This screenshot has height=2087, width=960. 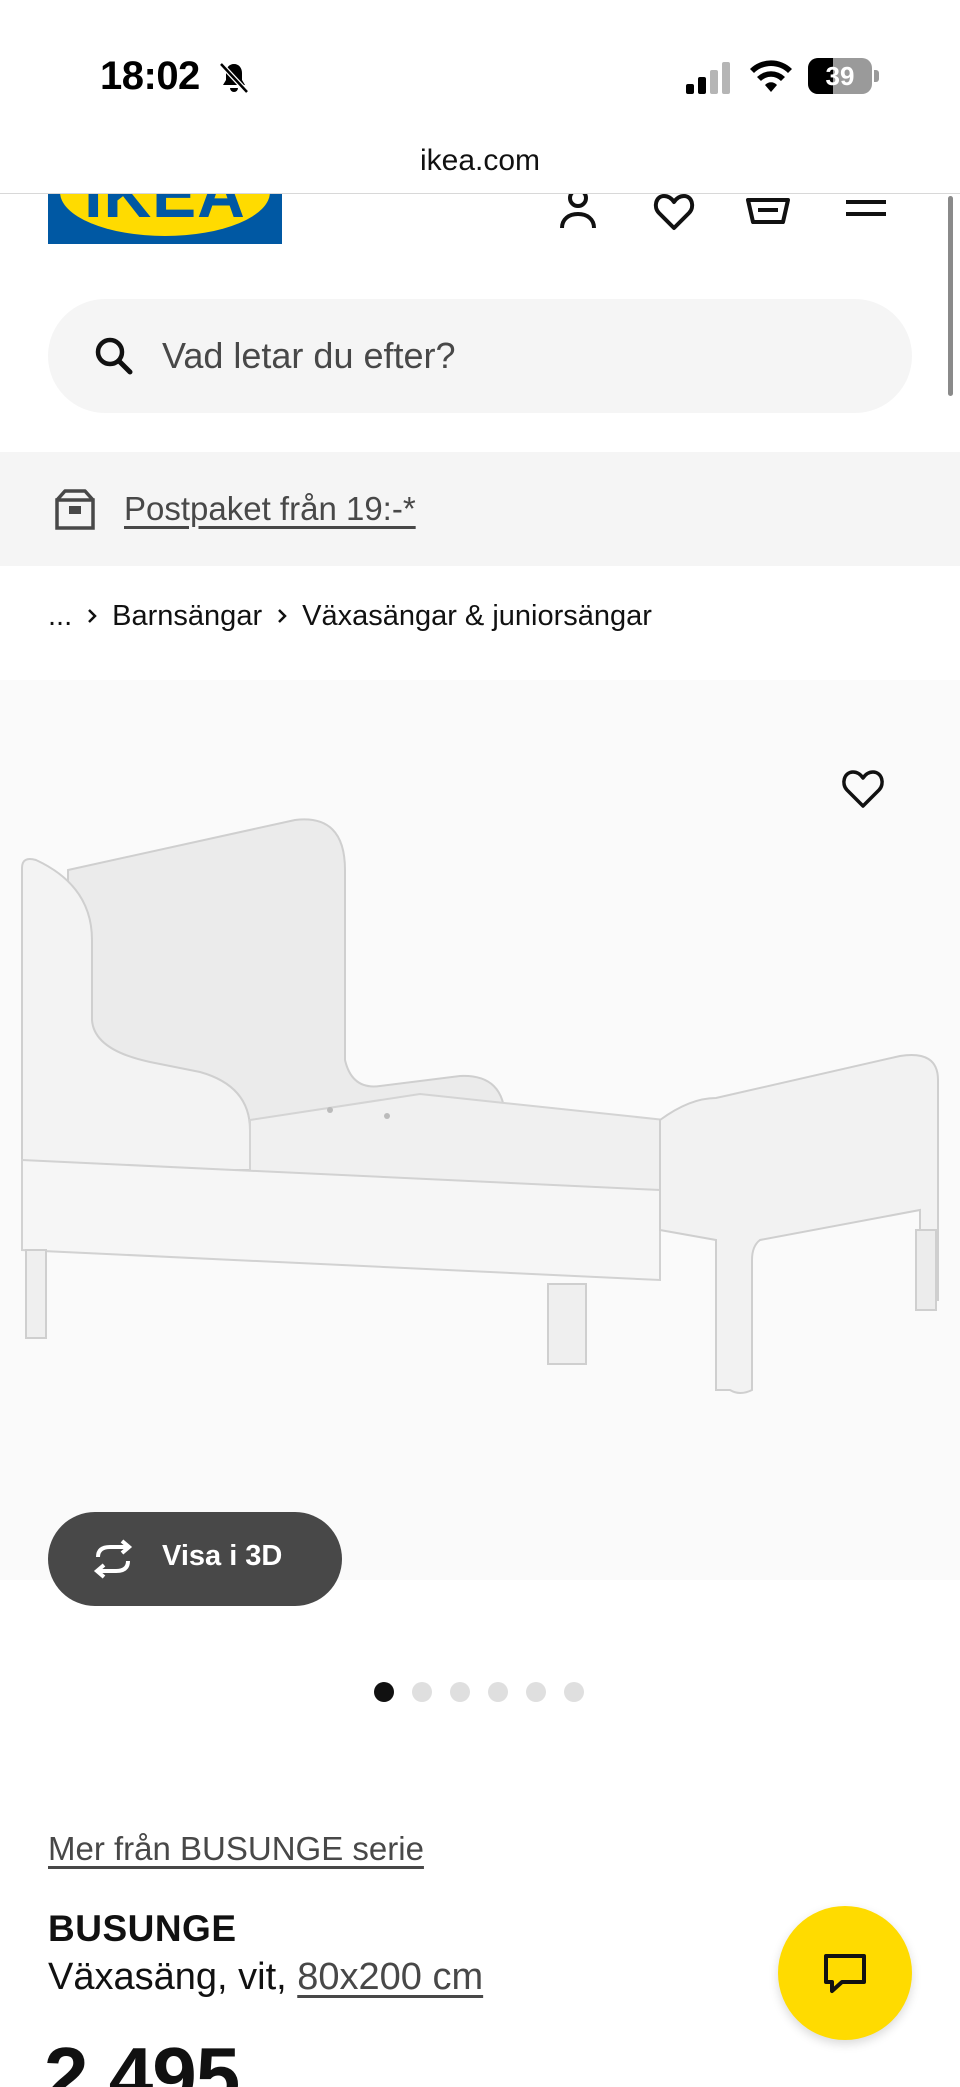 I want to click on save-to-wishlist-heart-icon, so click(x=863, y=789).